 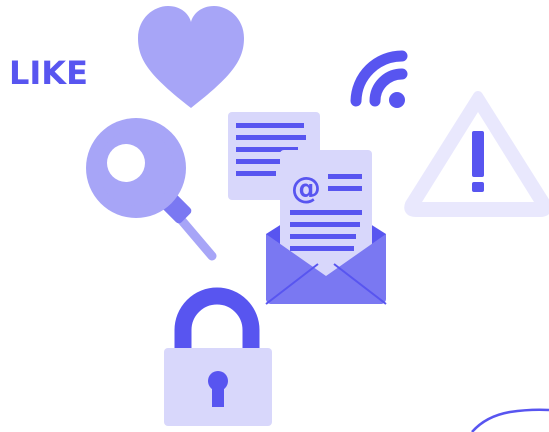 What do you see at coordinates (218, 356) in the screenshot?
I see `padlock-icon` at bounding box center [218, 356].